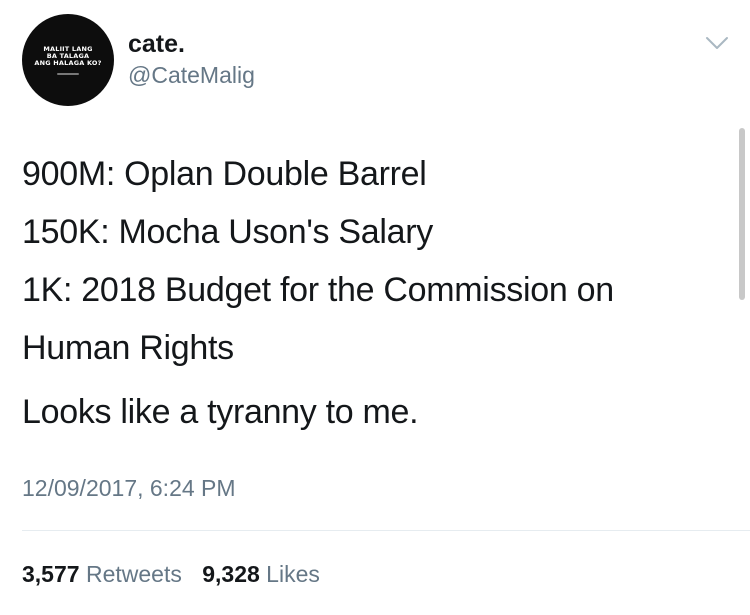 The height and width of the screenshot is (615, 750). What do you see at coordinates (293, 574) in the screenshot?
I see `likes-label: Likes` at bounding box center [293, 574].